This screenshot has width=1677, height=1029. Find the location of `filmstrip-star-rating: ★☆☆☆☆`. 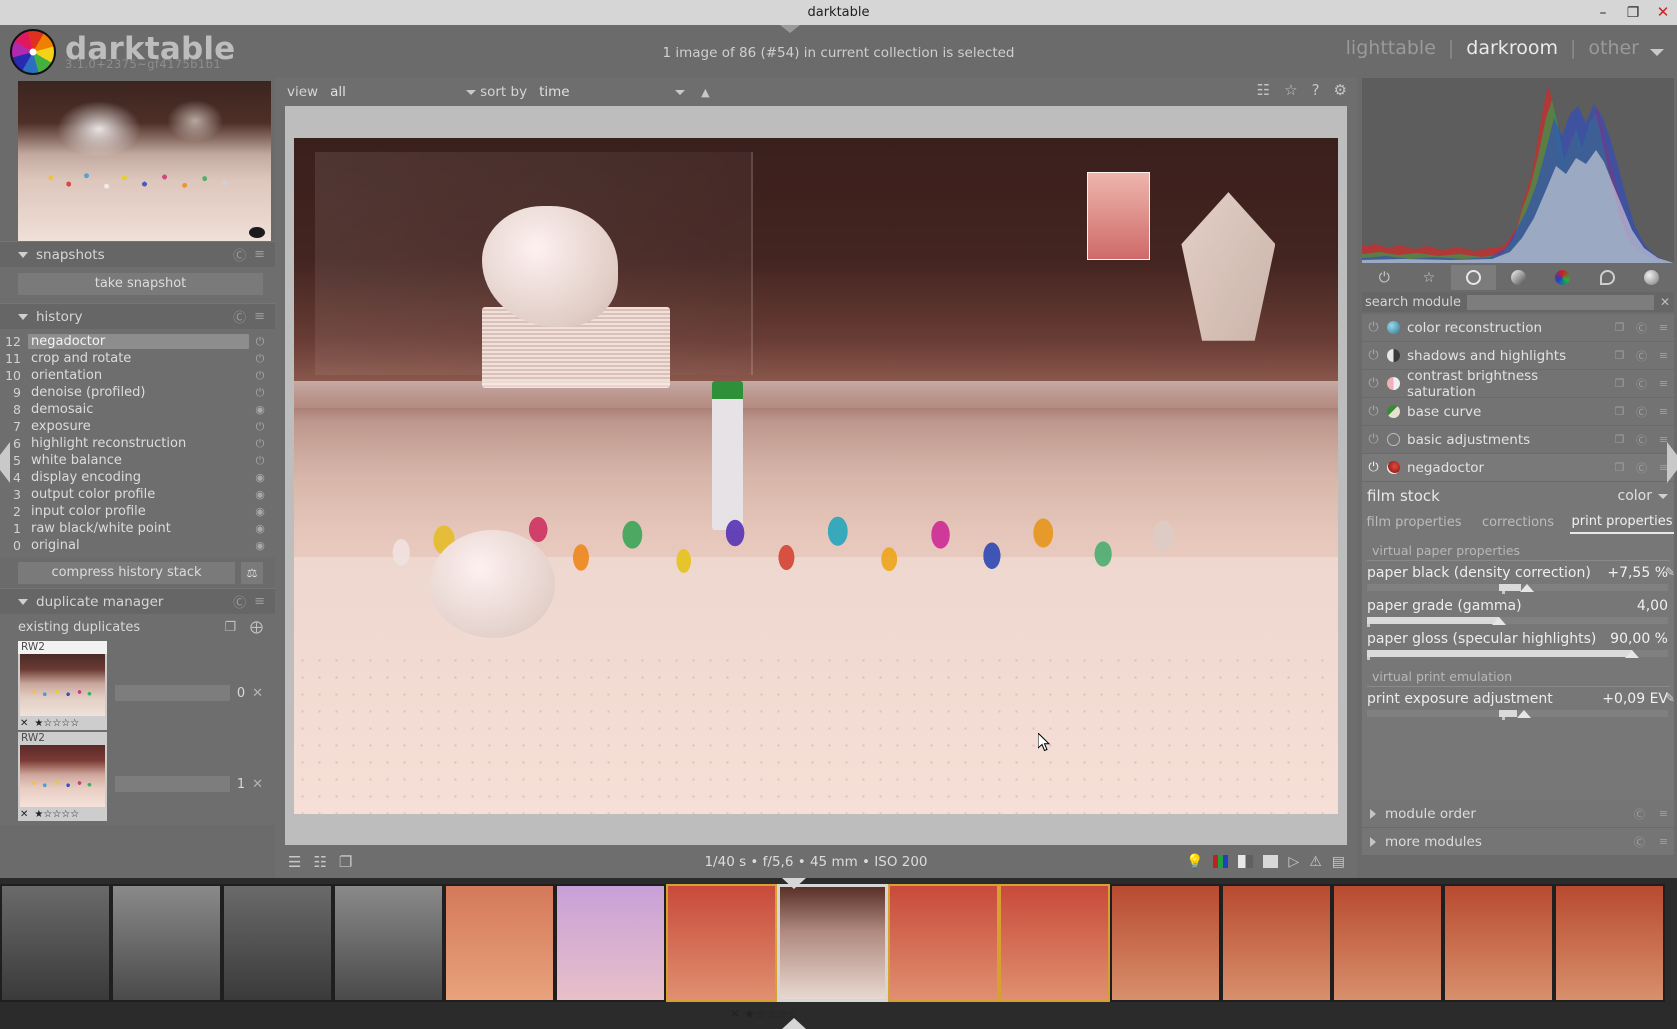

filmstrip-star-rating: ★☆☆☆☆ is located at coordinates (771, 1014).